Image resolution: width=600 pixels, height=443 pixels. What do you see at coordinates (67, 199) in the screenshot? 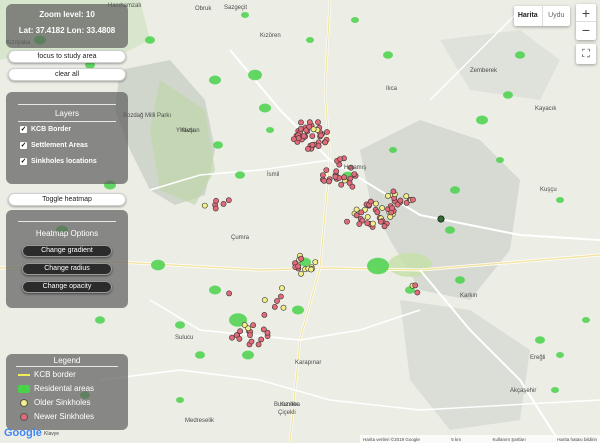
I see `toggle-heatmap-button: Toggle heatmap` at bounding box center [67, 199].